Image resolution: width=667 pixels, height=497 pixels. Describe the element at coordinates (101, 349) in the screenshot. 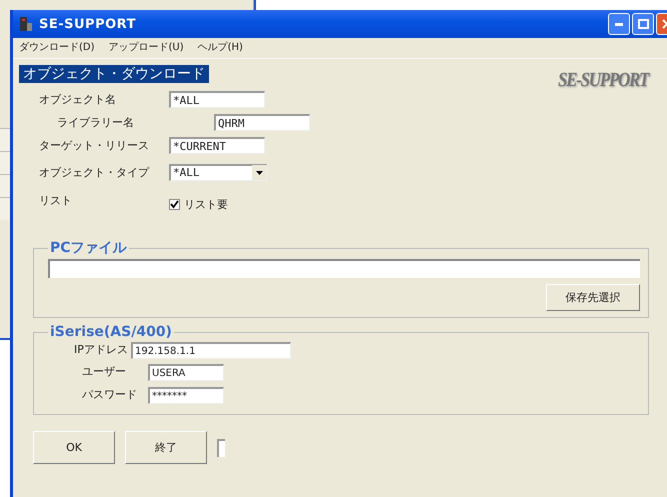

I see `field-label: IPアドレス` at that location.